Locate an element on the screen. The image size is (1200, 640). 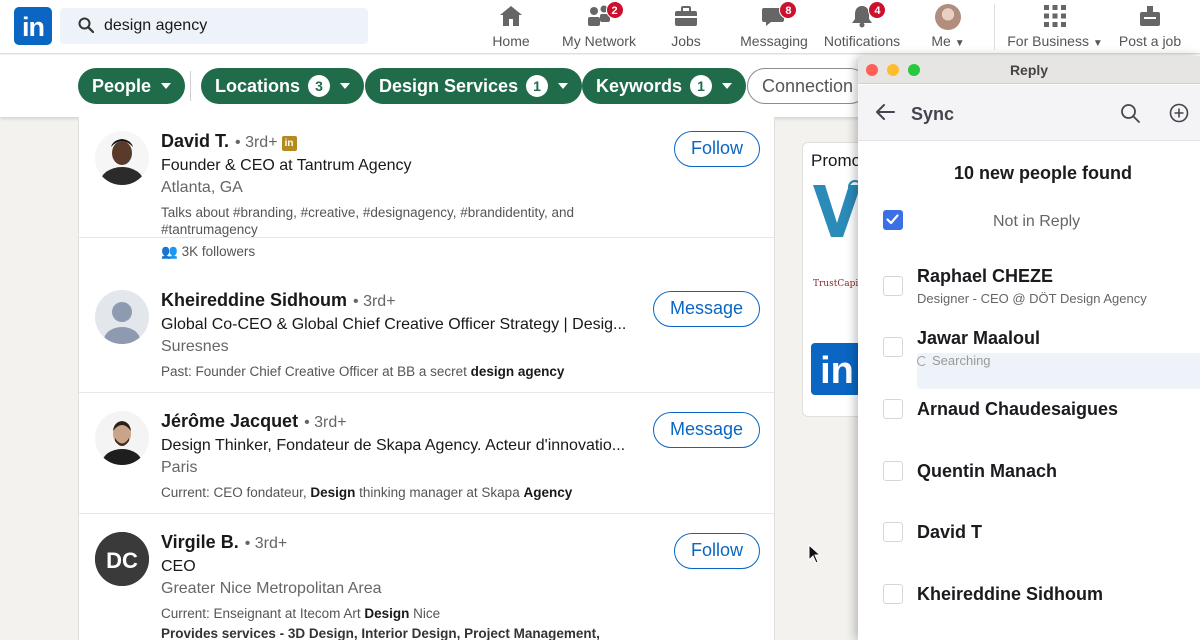
messaging-icon: 8 is located at coordinates (774, 15).